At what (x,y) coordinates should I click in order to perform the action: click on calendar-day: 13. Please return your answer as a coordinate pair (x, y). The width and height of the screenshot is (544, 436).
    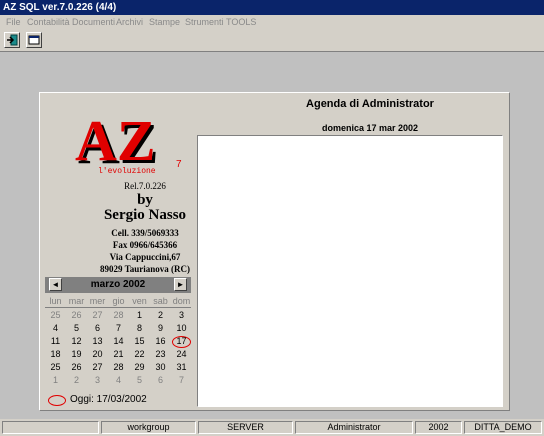
    Looking at the image, I should click on (97, 341).